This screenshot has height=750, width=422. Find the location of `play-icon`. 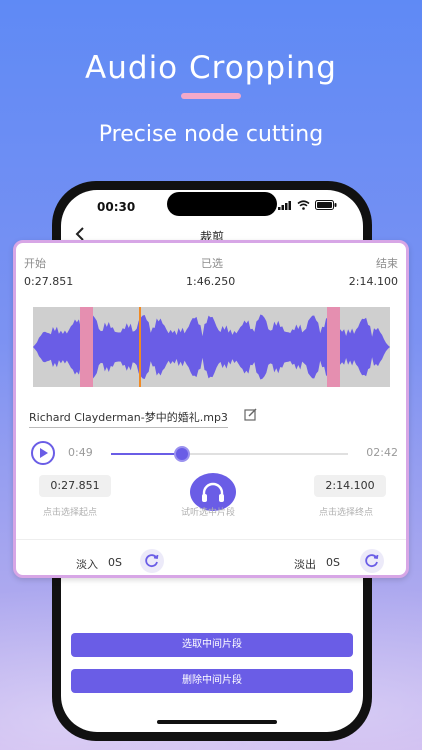

play-icon is located at coordinates (44, 453).